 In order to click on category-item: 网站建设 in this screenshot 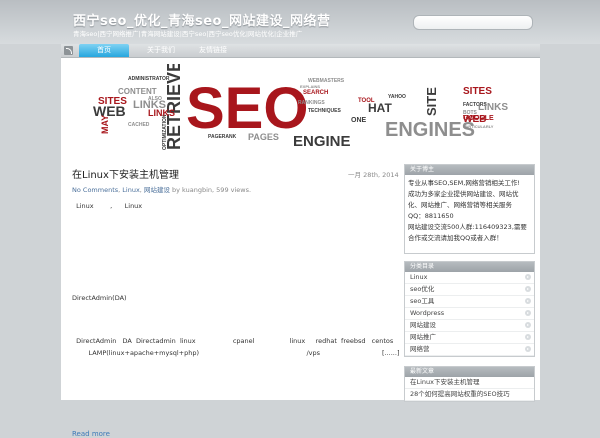, I will do `click(469, 326)`.